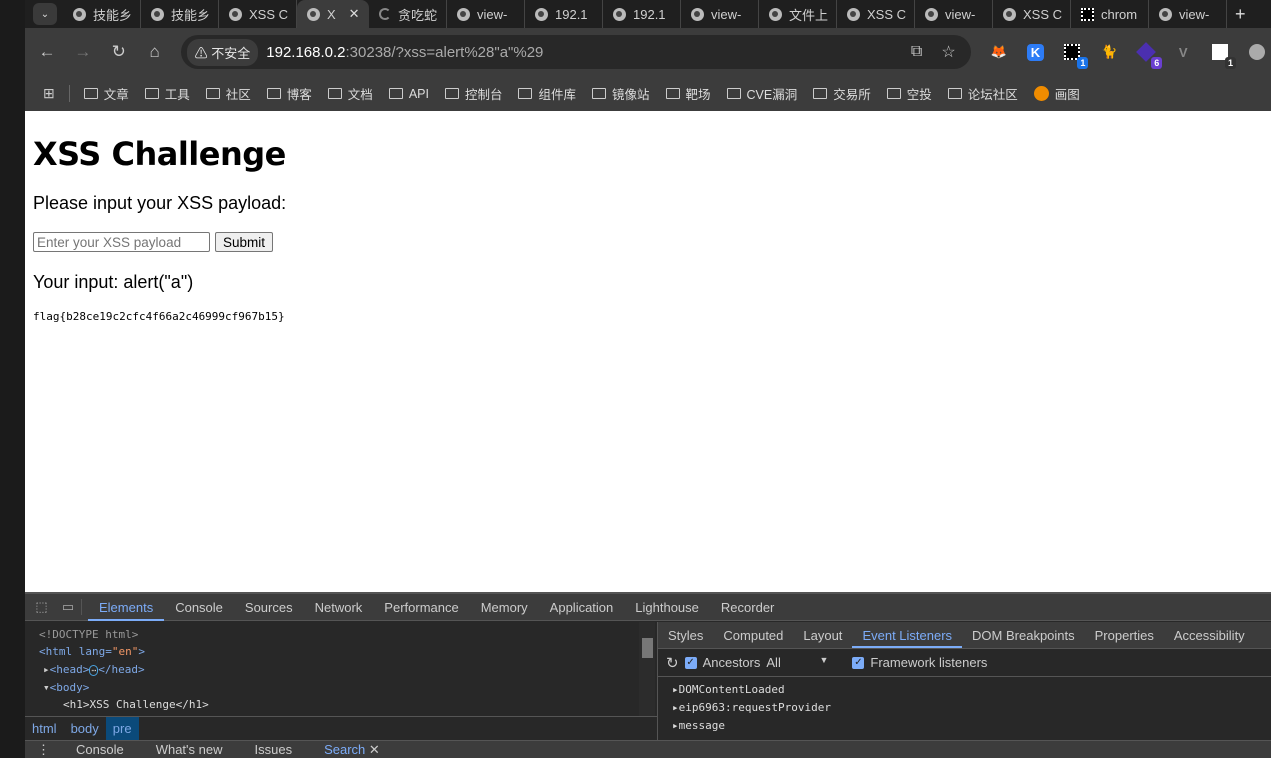  I want to click on bookmark-folder: 控制台, so click(473, 93).